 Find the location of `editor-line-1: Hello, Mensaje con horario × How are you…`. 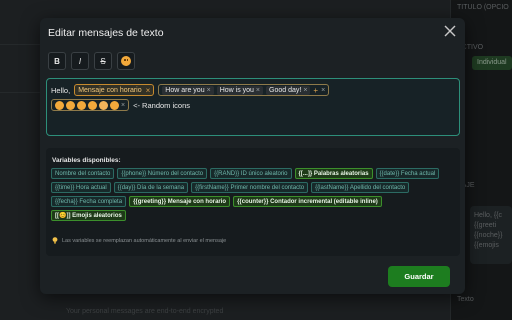

editor-line-1: Hello, Mensaje con horario × How are you… is located at coordinates (190, 90).